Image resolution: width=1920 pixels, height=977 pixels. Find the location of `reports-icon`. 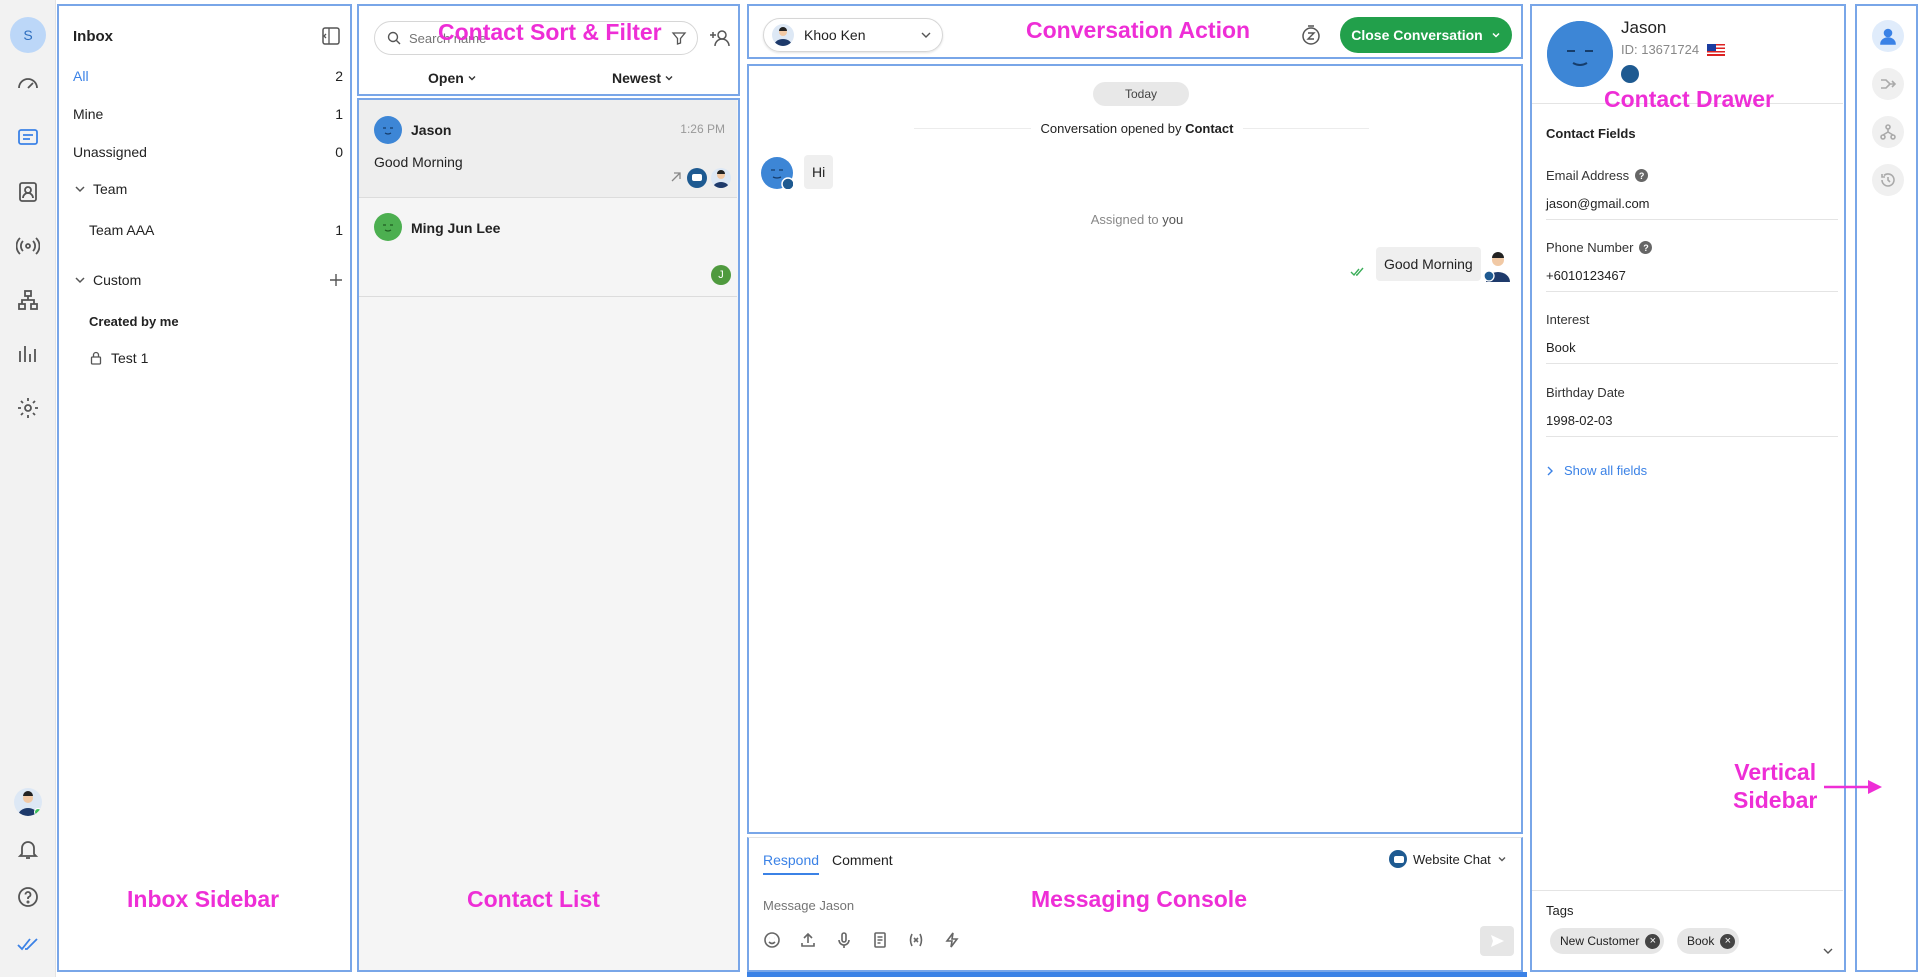

reports-icon is located at coordinates (28, 354).